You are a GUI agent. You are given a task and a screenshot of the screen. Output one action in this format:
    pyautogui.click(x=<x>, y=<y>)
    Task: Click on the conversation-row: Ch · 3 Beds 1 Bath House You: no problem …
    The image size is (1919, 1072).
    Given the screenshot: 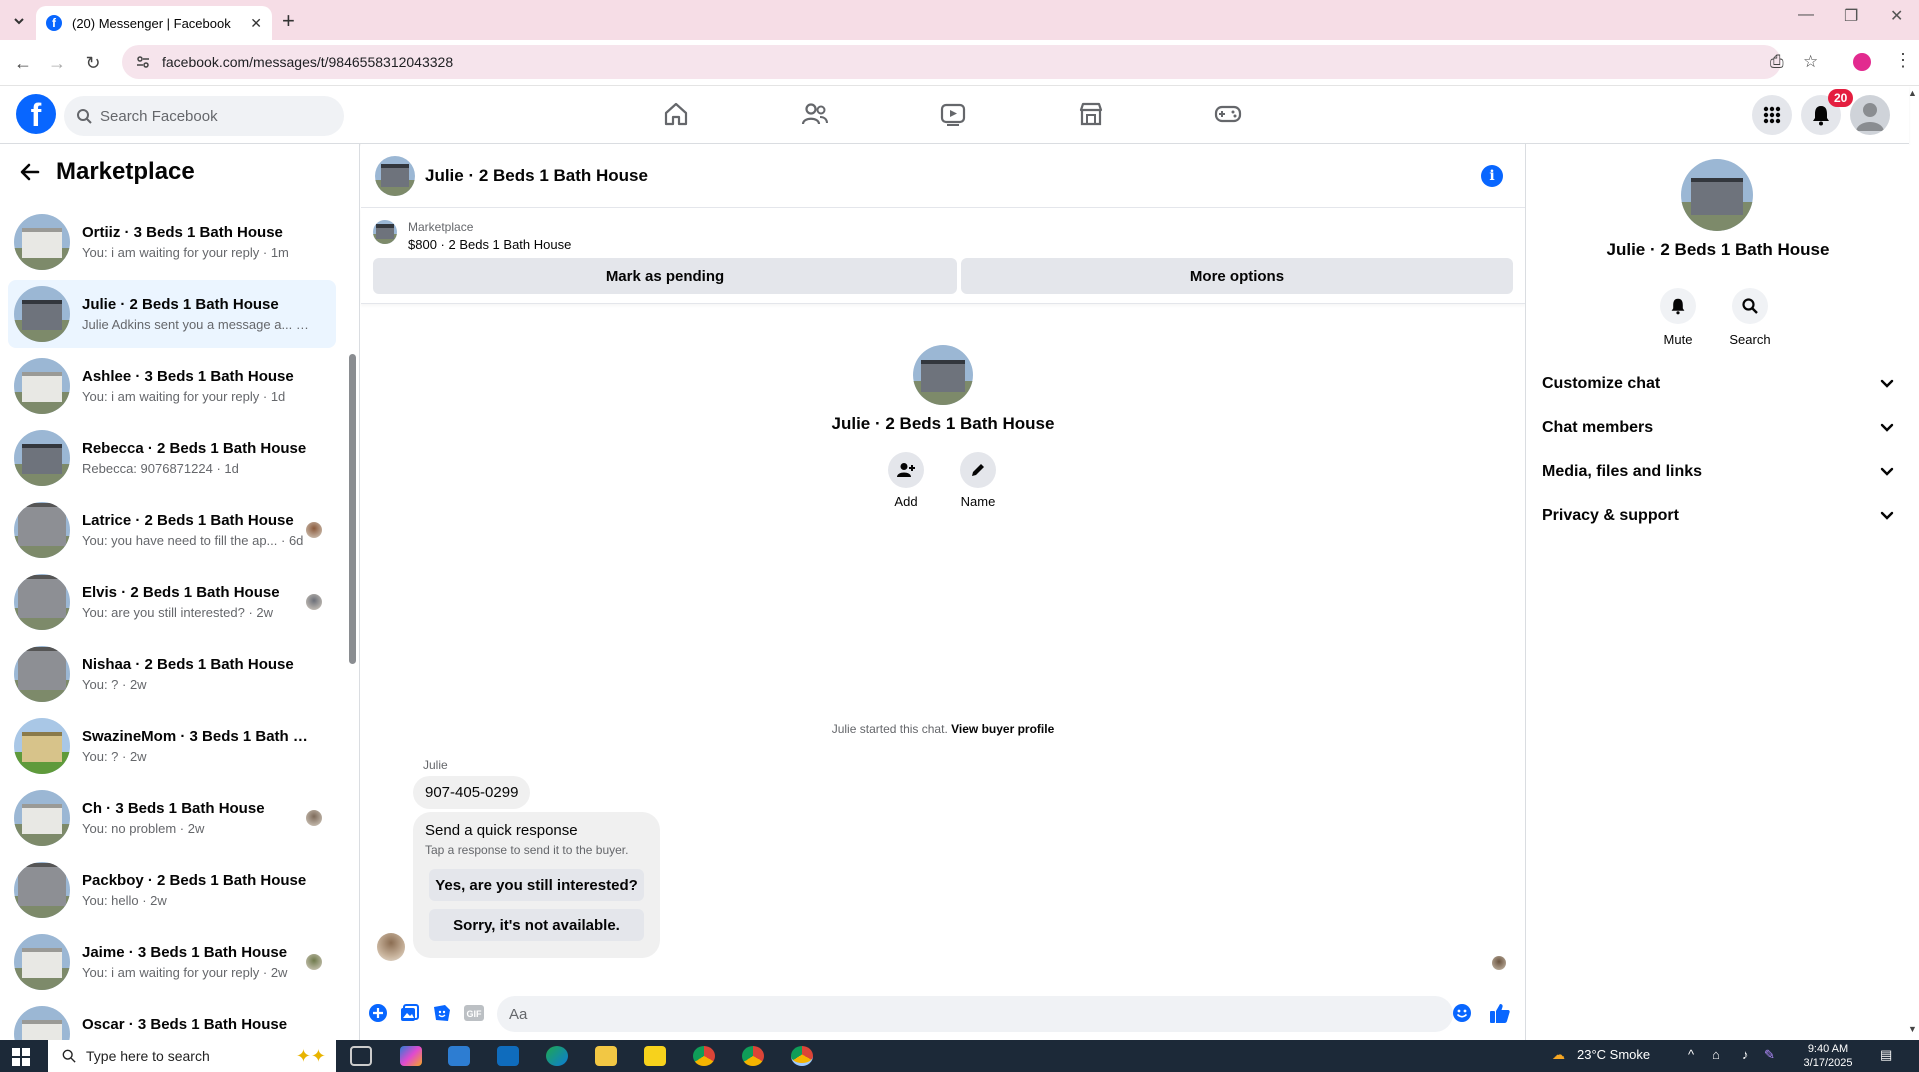 What is the action you would take?
    pyautogui.click(x=172, y=818)
    